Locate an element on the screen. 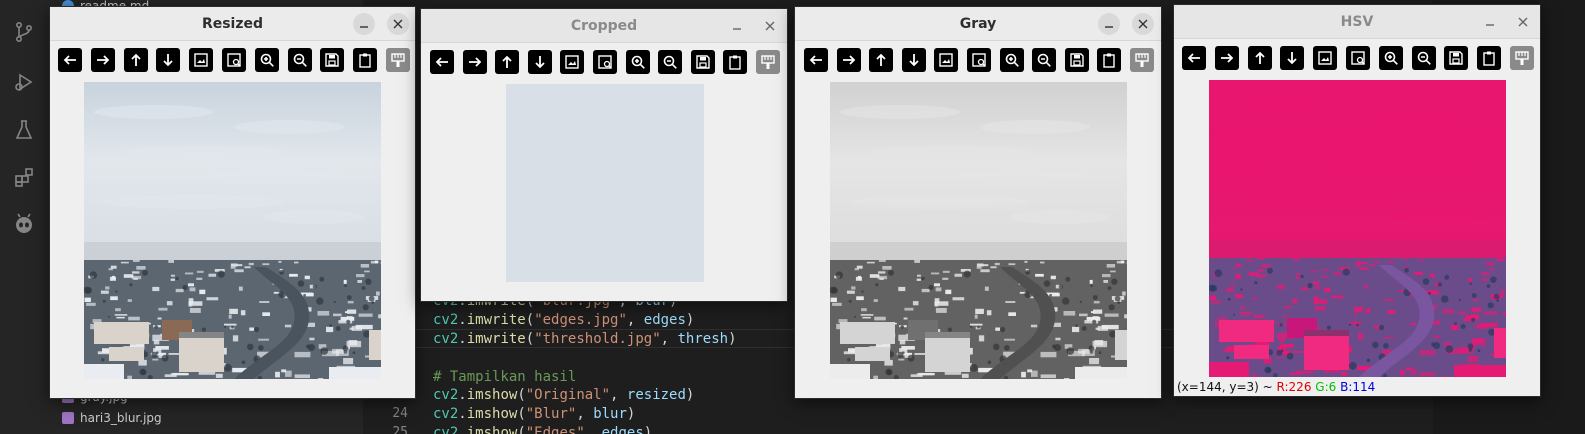 This screenshot has height=434, width=1585. arrow-up-icon is located at coordinates (881, 59).